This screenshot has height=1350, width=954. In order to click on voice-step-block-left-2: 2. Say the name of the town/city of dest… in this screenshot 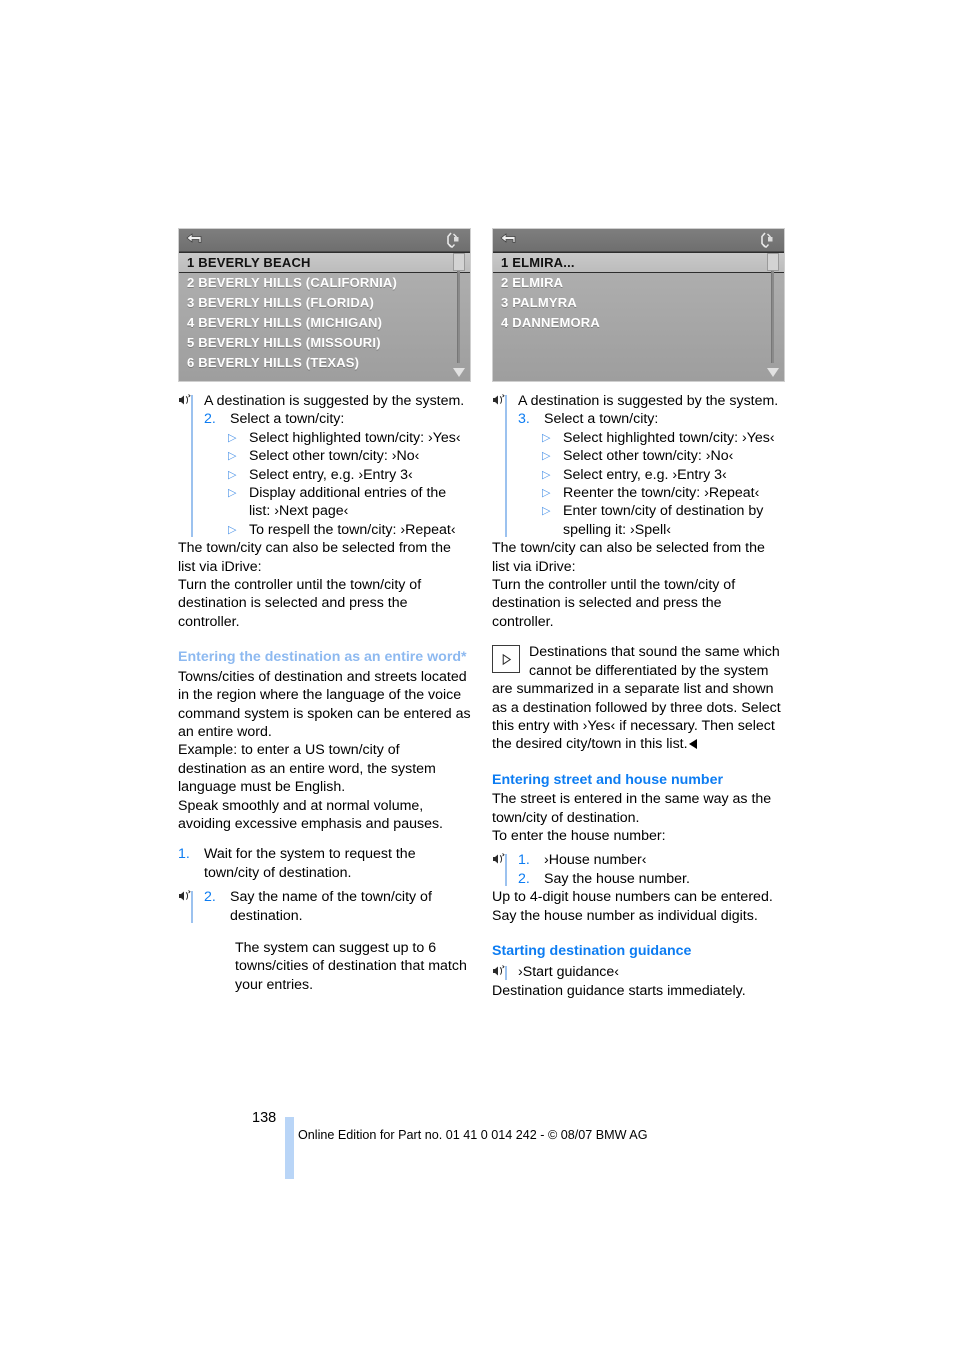, I will do `click(324, 906)`.